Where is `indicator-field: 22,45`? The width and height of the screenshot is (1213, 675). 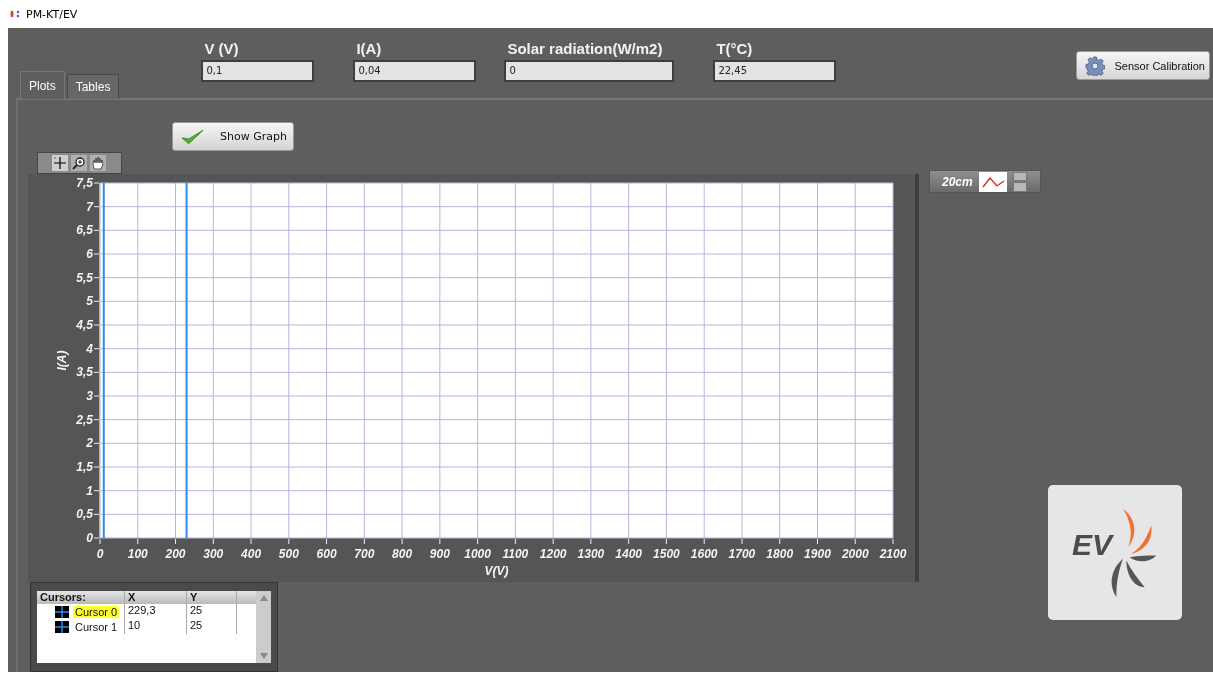 indicator-field: 22,45 is located at coordinates (775, 71).